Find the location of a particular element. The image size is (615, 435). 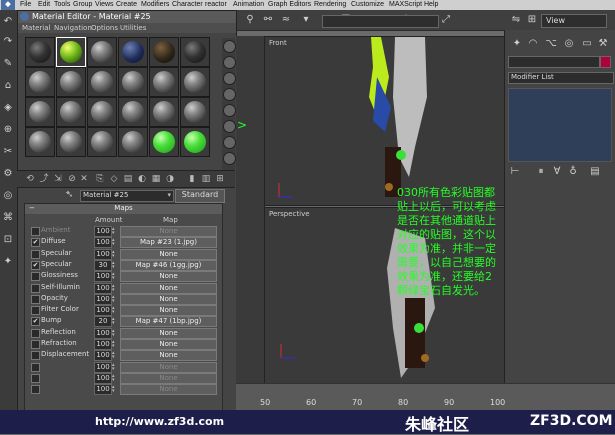

options-icon is located at coordinates (229, 142).